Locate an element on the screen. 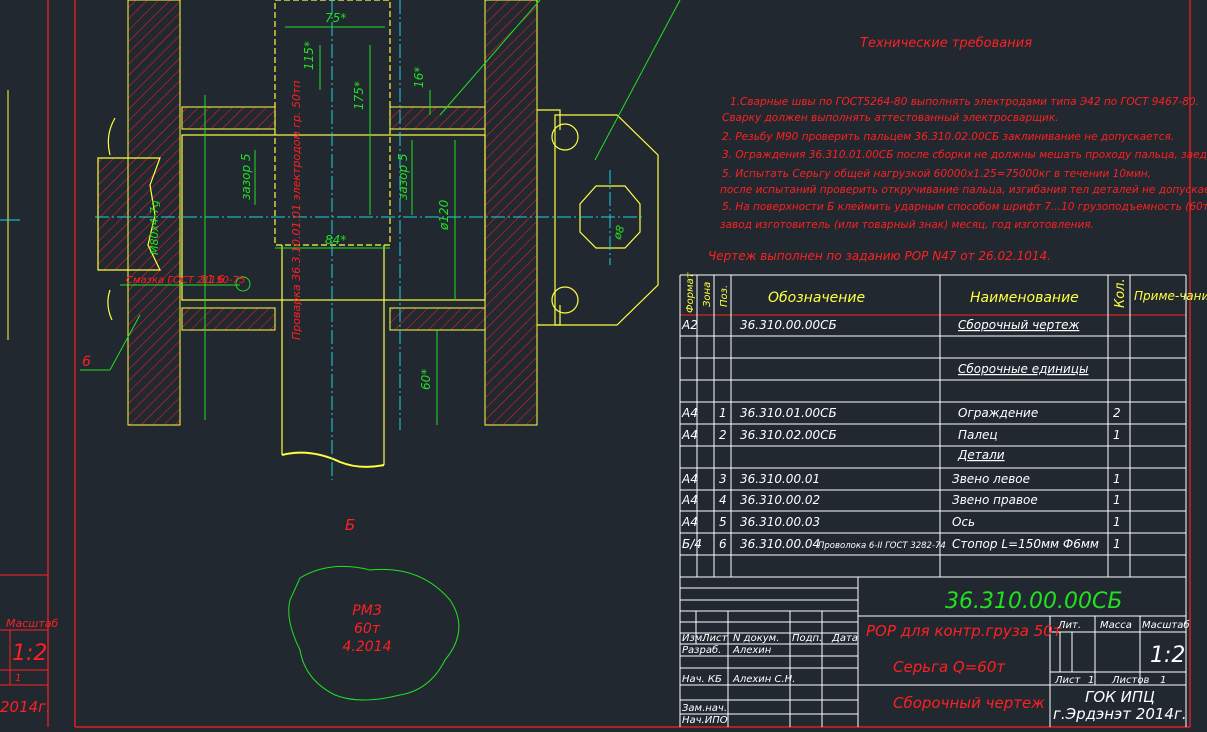 The image size is (1207, 732). sheet-num: 1 is located at coordinates (1091, 680).